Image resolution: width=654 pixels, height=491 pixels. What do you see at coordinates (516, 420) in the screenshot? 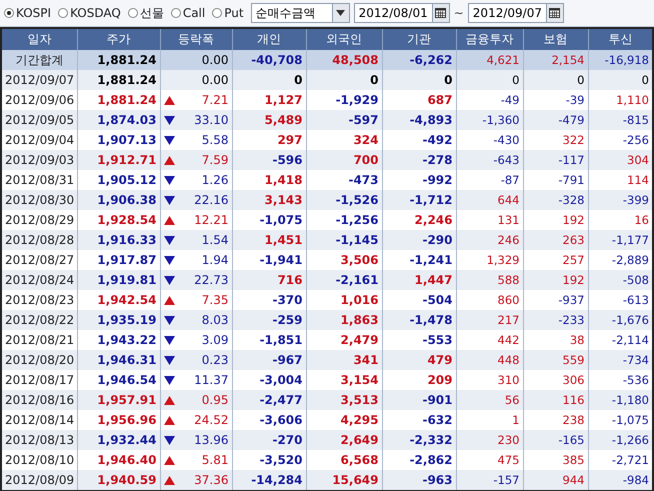
I see `amount-cell: 1` at bounding box center [516, 420].